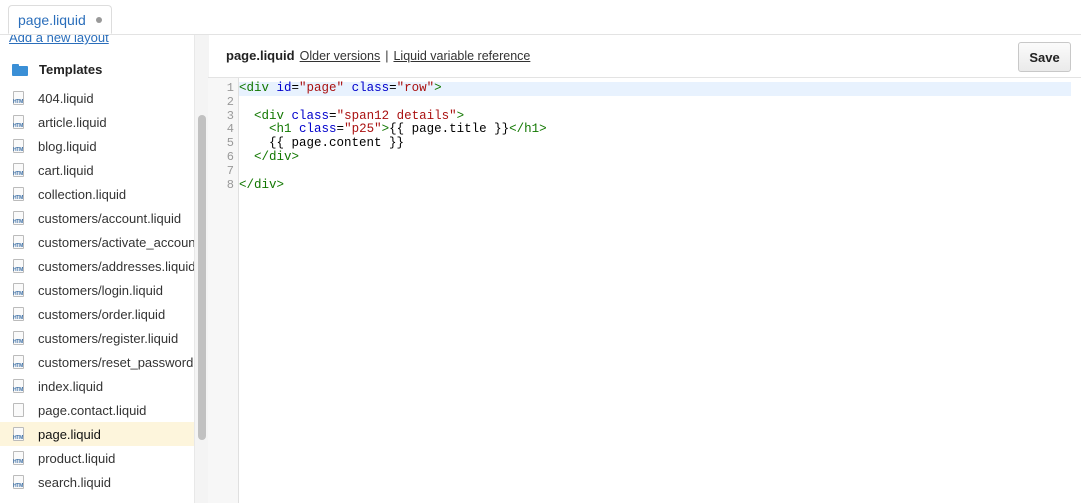 The height and width of the screenshot is (503, 1081). I want to click on template-item-label: index.liquid, so click(71, 386).